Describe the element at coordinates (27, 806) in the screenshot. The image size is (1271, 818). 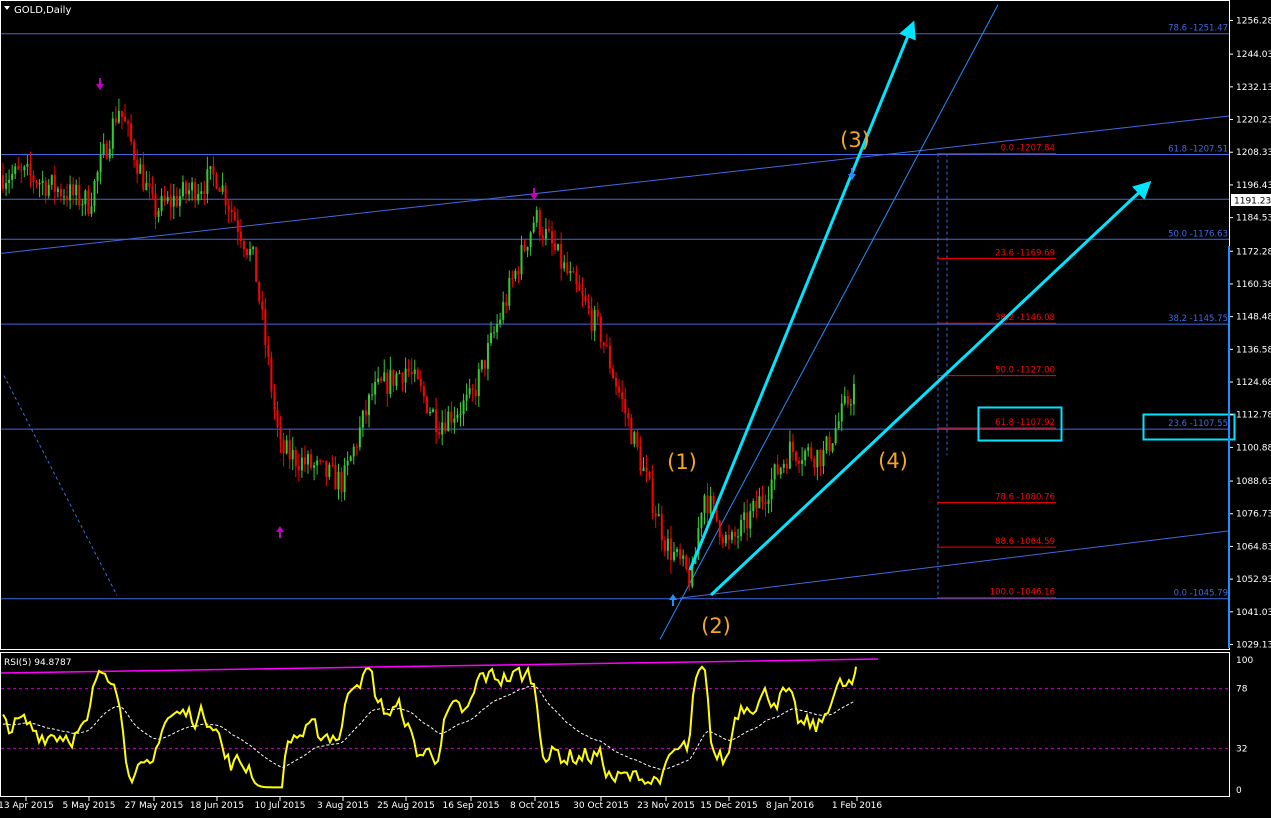
I see `date-tick-label: 13 Apr 2015` at that location.